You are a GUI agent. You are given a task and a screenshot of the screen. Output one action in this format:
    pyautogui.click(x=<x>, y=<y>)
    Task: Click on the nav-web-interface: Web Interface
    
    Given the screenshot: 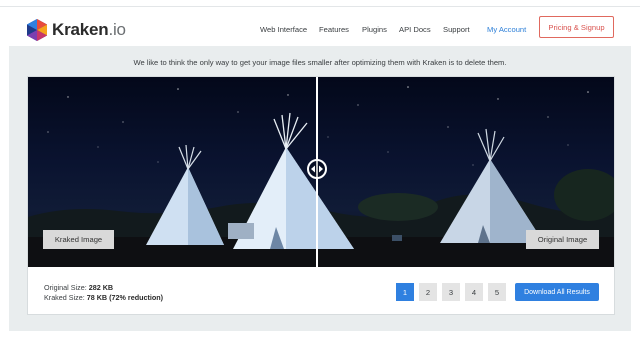 What is the action you would take?
    pyautogui.click(x=283, y=29)
    